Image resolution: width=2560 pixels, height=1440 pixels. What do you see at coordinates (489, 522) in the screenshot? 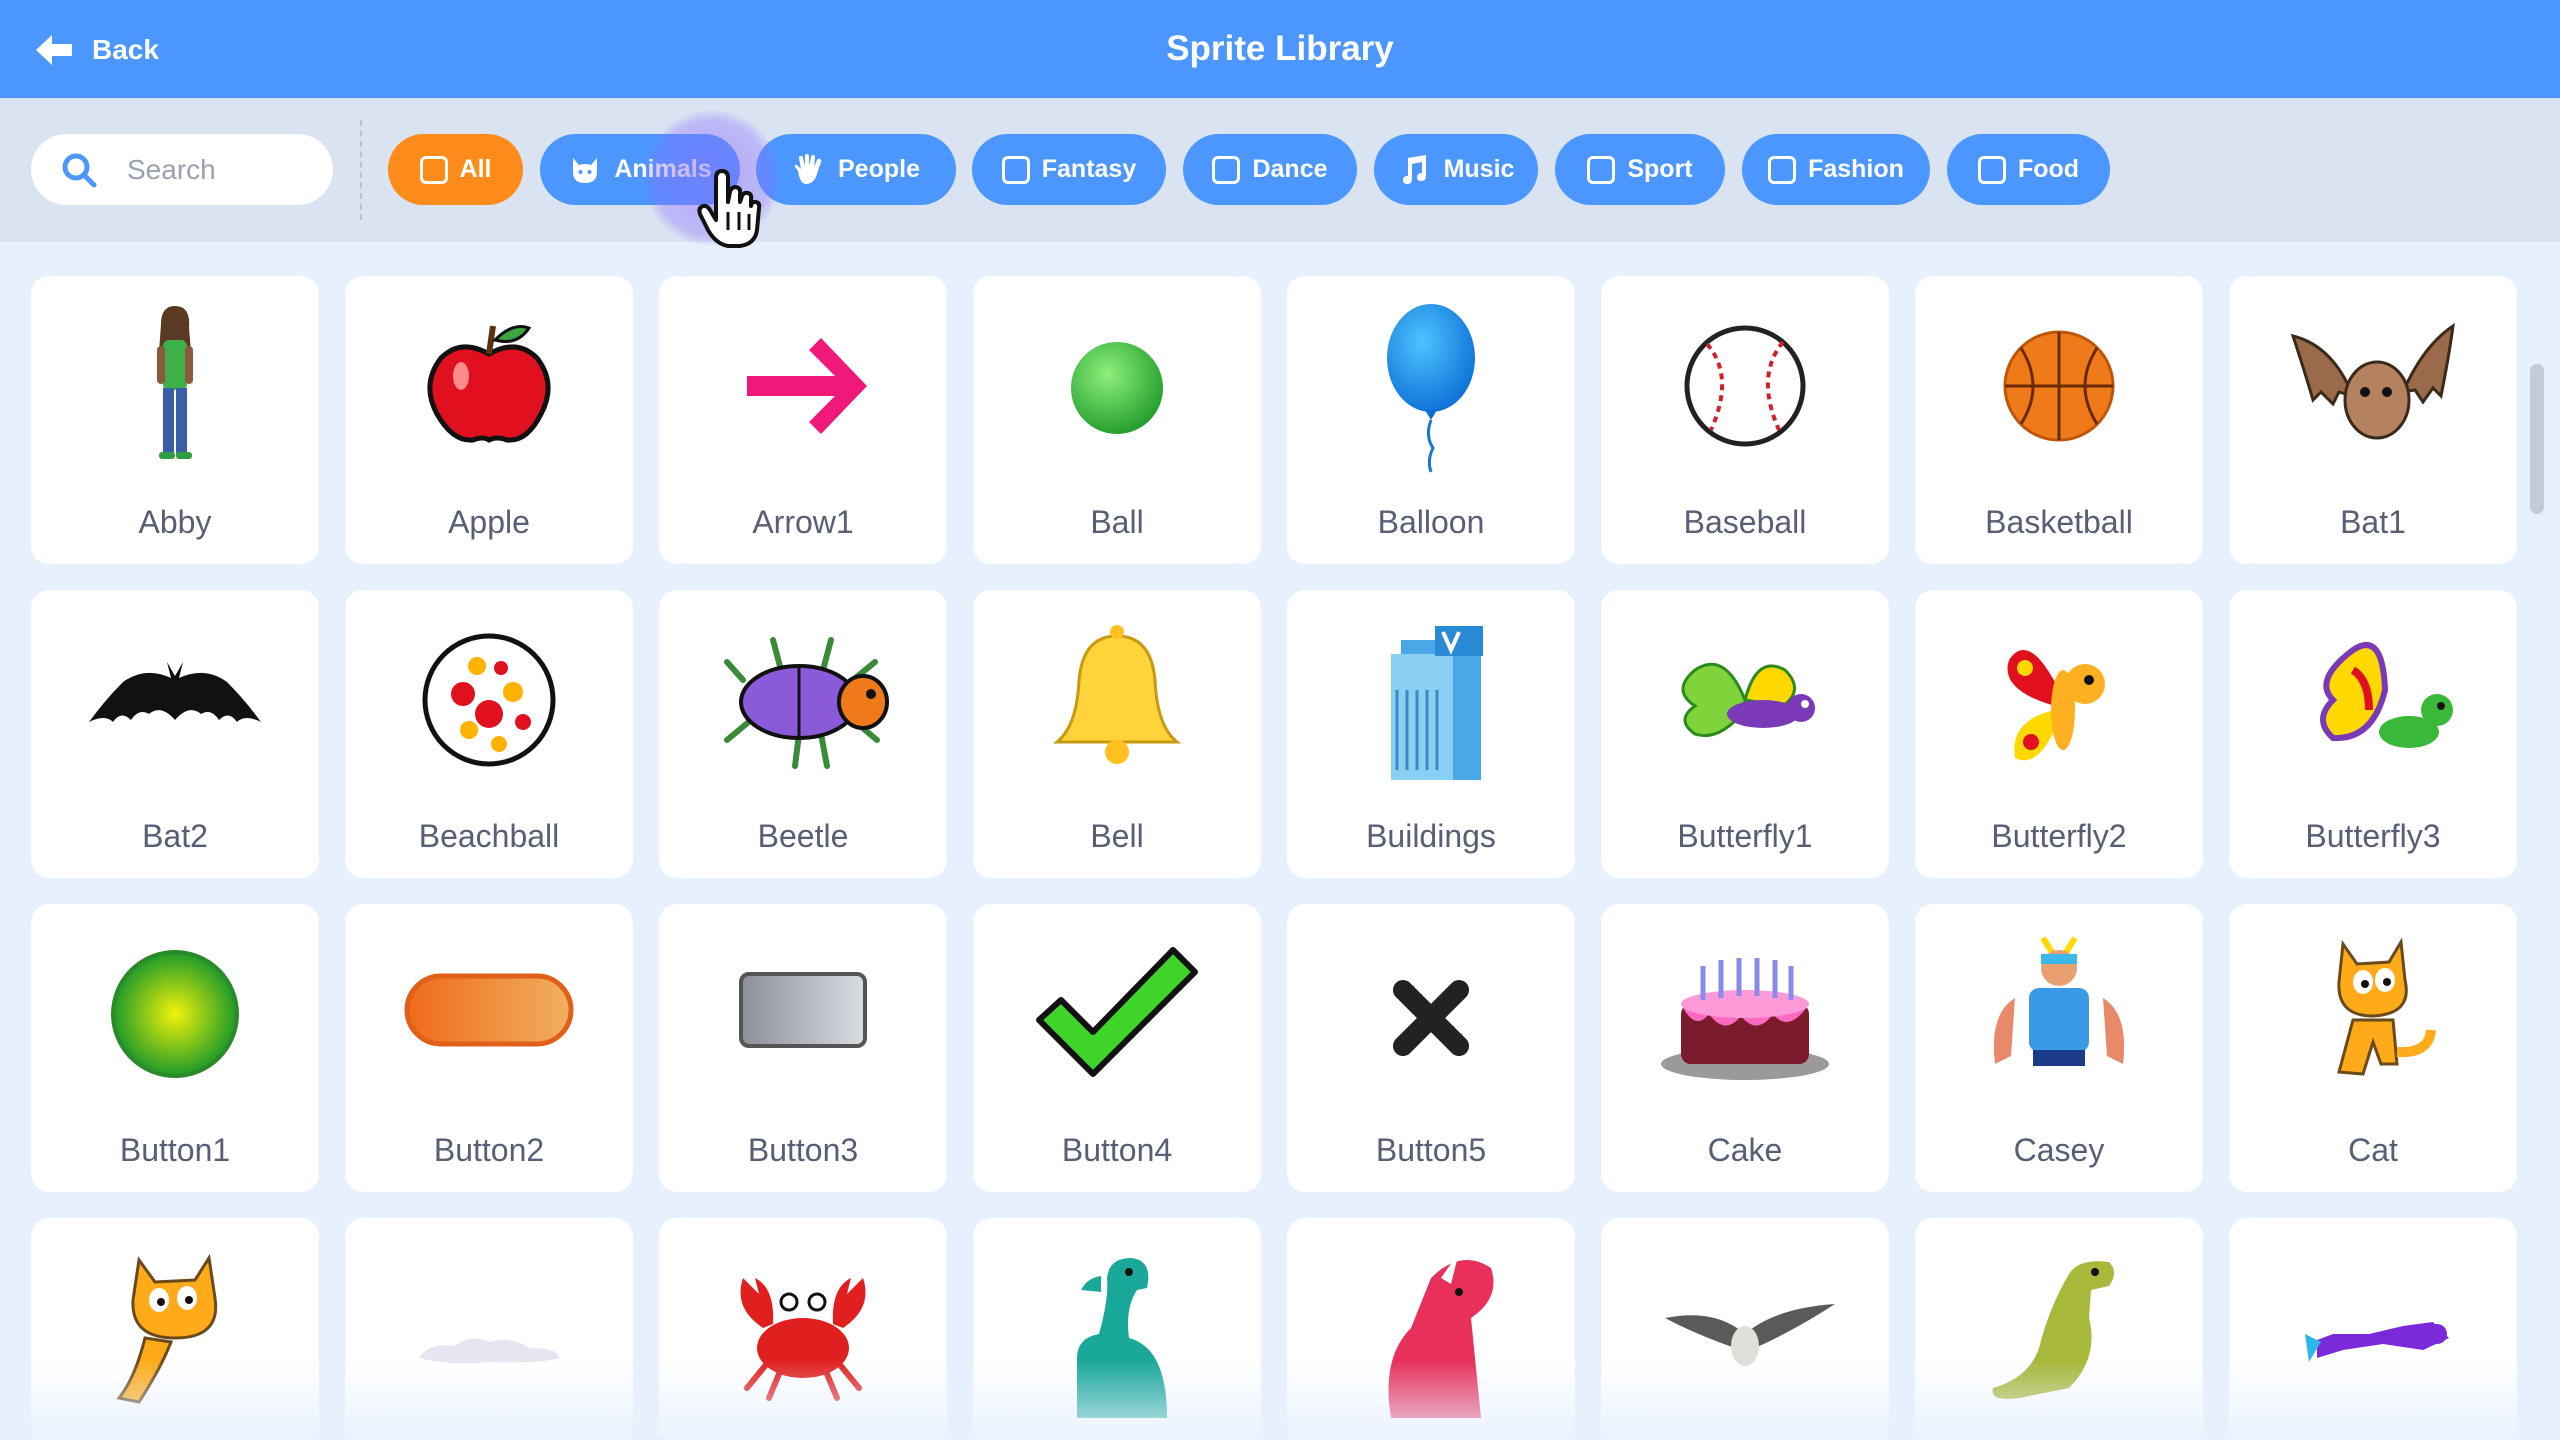
I see `sprite-name: Apple` at bounding box center [489, 522].